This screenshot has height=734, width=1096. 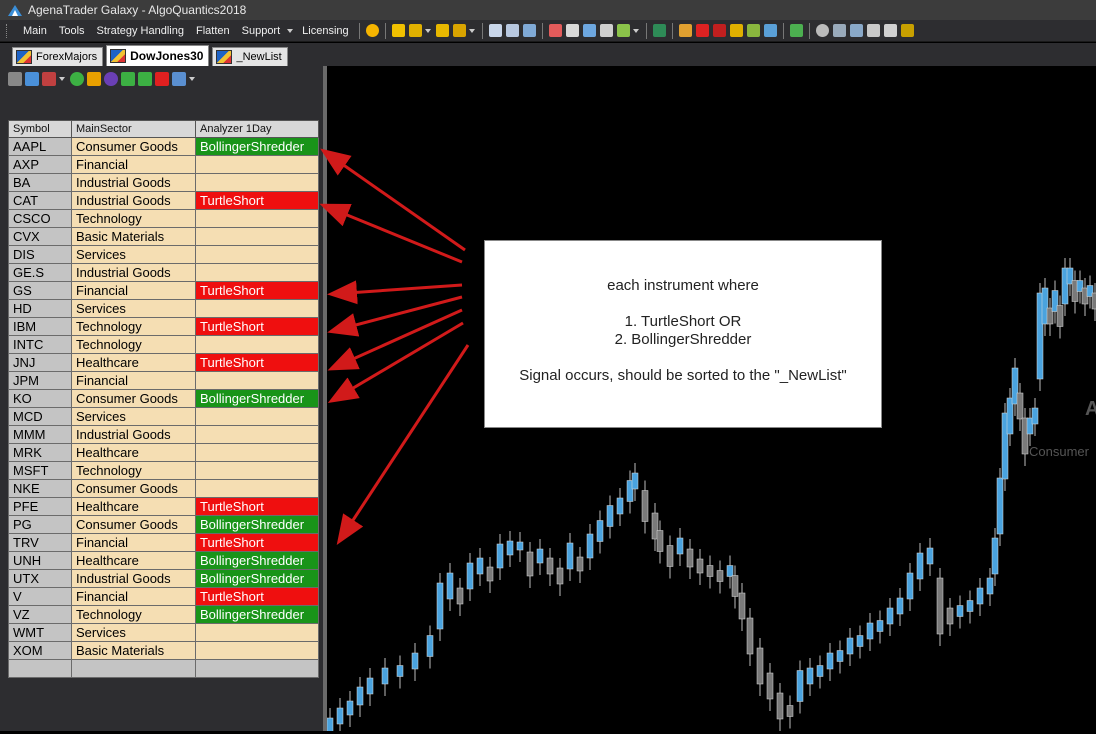 I want to click on column-header-symbol: Symbol, so click(x=40, y=129).